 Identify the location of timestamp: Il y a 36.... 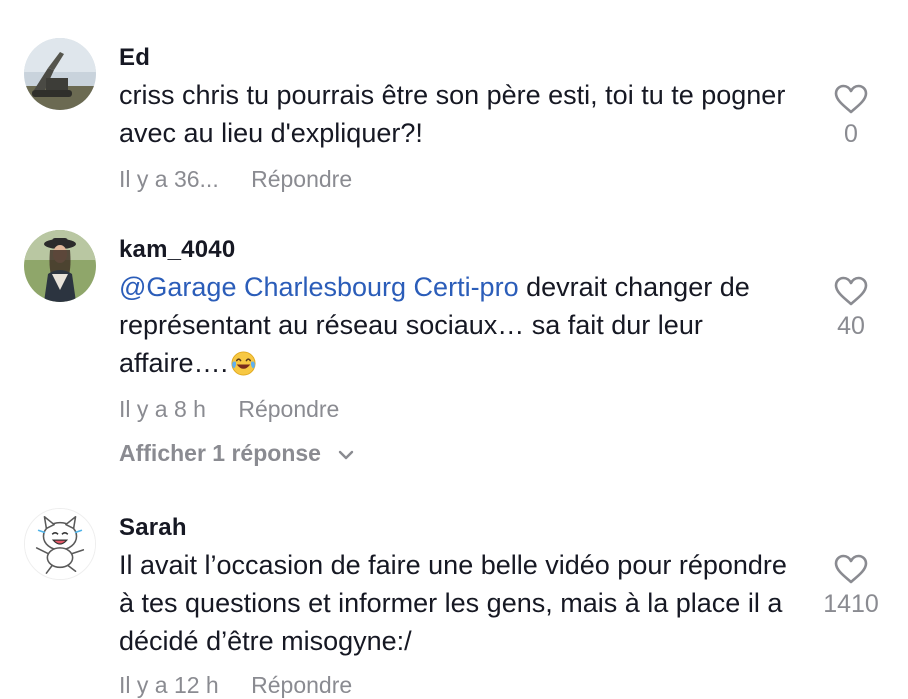
(169, 179).